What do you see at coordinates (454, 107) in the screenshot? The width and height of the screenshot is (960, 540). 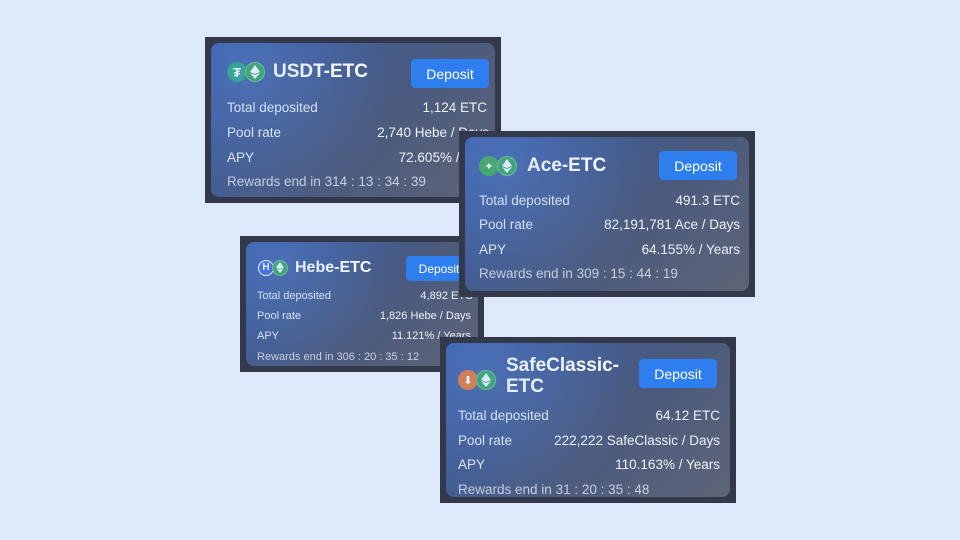 I see `total-deposited-value: 1,124 ETC` at bounding box center [454, 107].